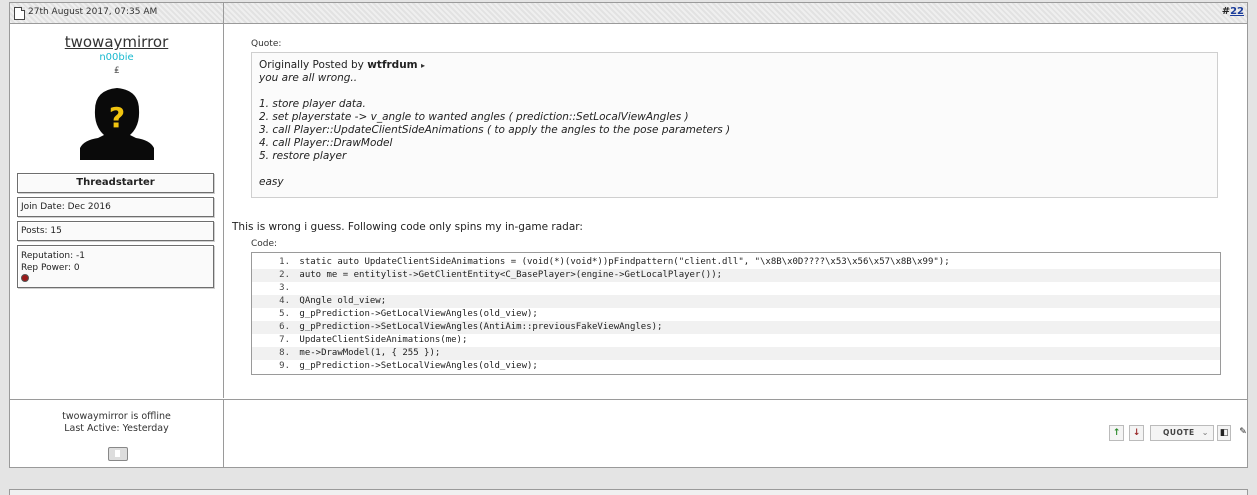 The width and height of the screenshot is (1257, 495). What do you see at coordinates (311, 65) in the screenshot?
I see `quote-prefix: Originally Posted by` at bounding box center [311, 65].